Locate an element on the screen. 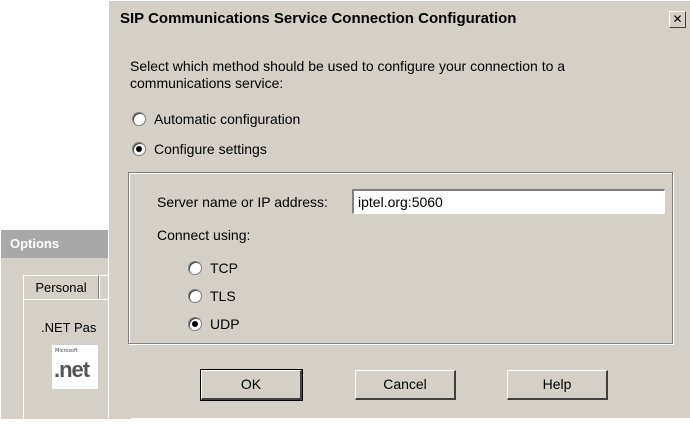  help-button: Help is located at coordinates (557, 385).